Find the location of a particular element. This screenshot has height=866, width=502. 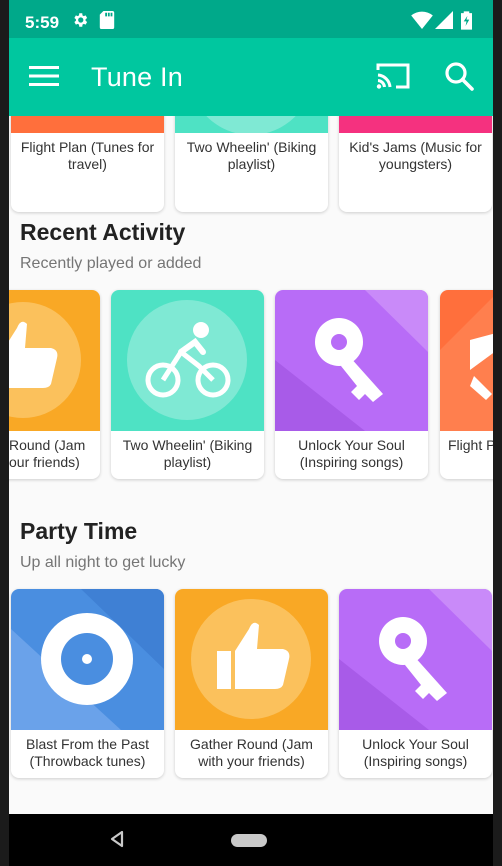

card-caption-line2: (Throwback tunes) is located at coordinates (87, 761).